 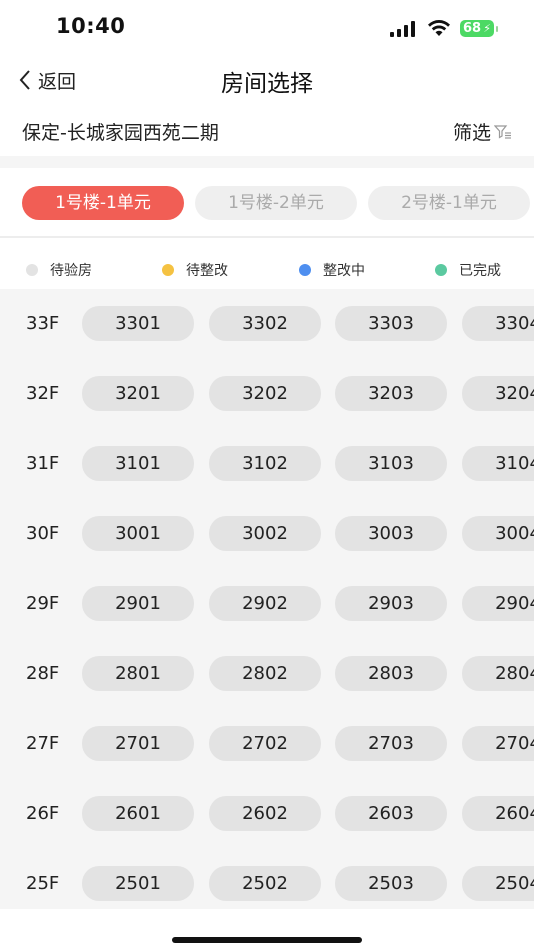 What do you see at coordinates (391, 743) in the screenshot?
I see `room-button: 2703` at bounding box center [391, 743].